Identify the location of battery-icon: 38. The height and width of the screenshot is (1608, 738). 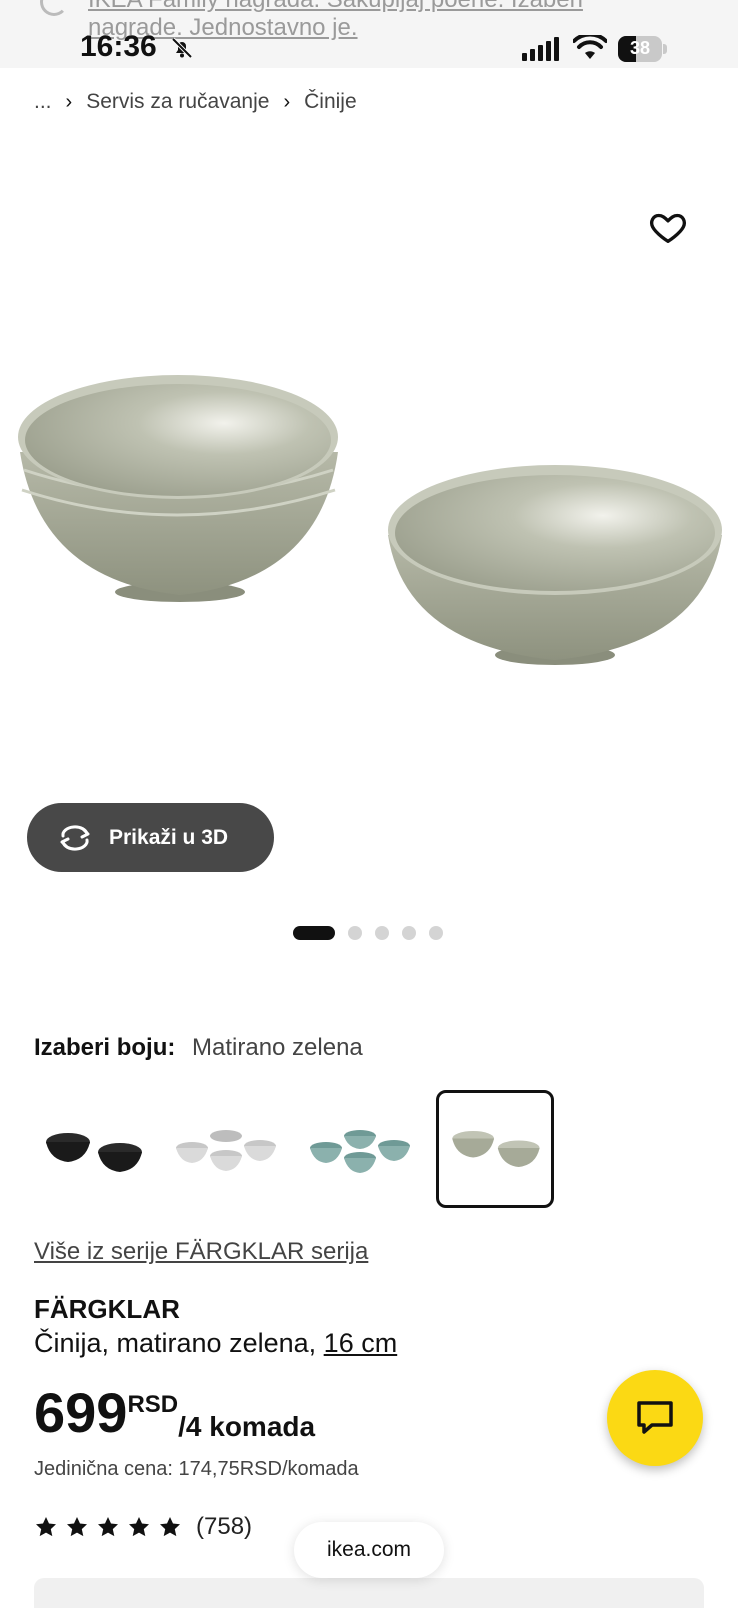
(643, 49).